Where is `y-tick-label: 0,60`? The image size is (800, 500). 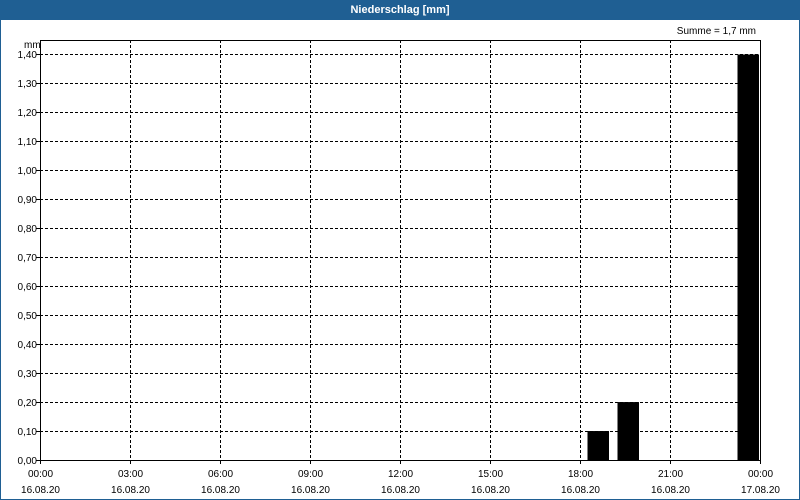
y-tick-label: 0,60 is located at coordinates (28, 287).